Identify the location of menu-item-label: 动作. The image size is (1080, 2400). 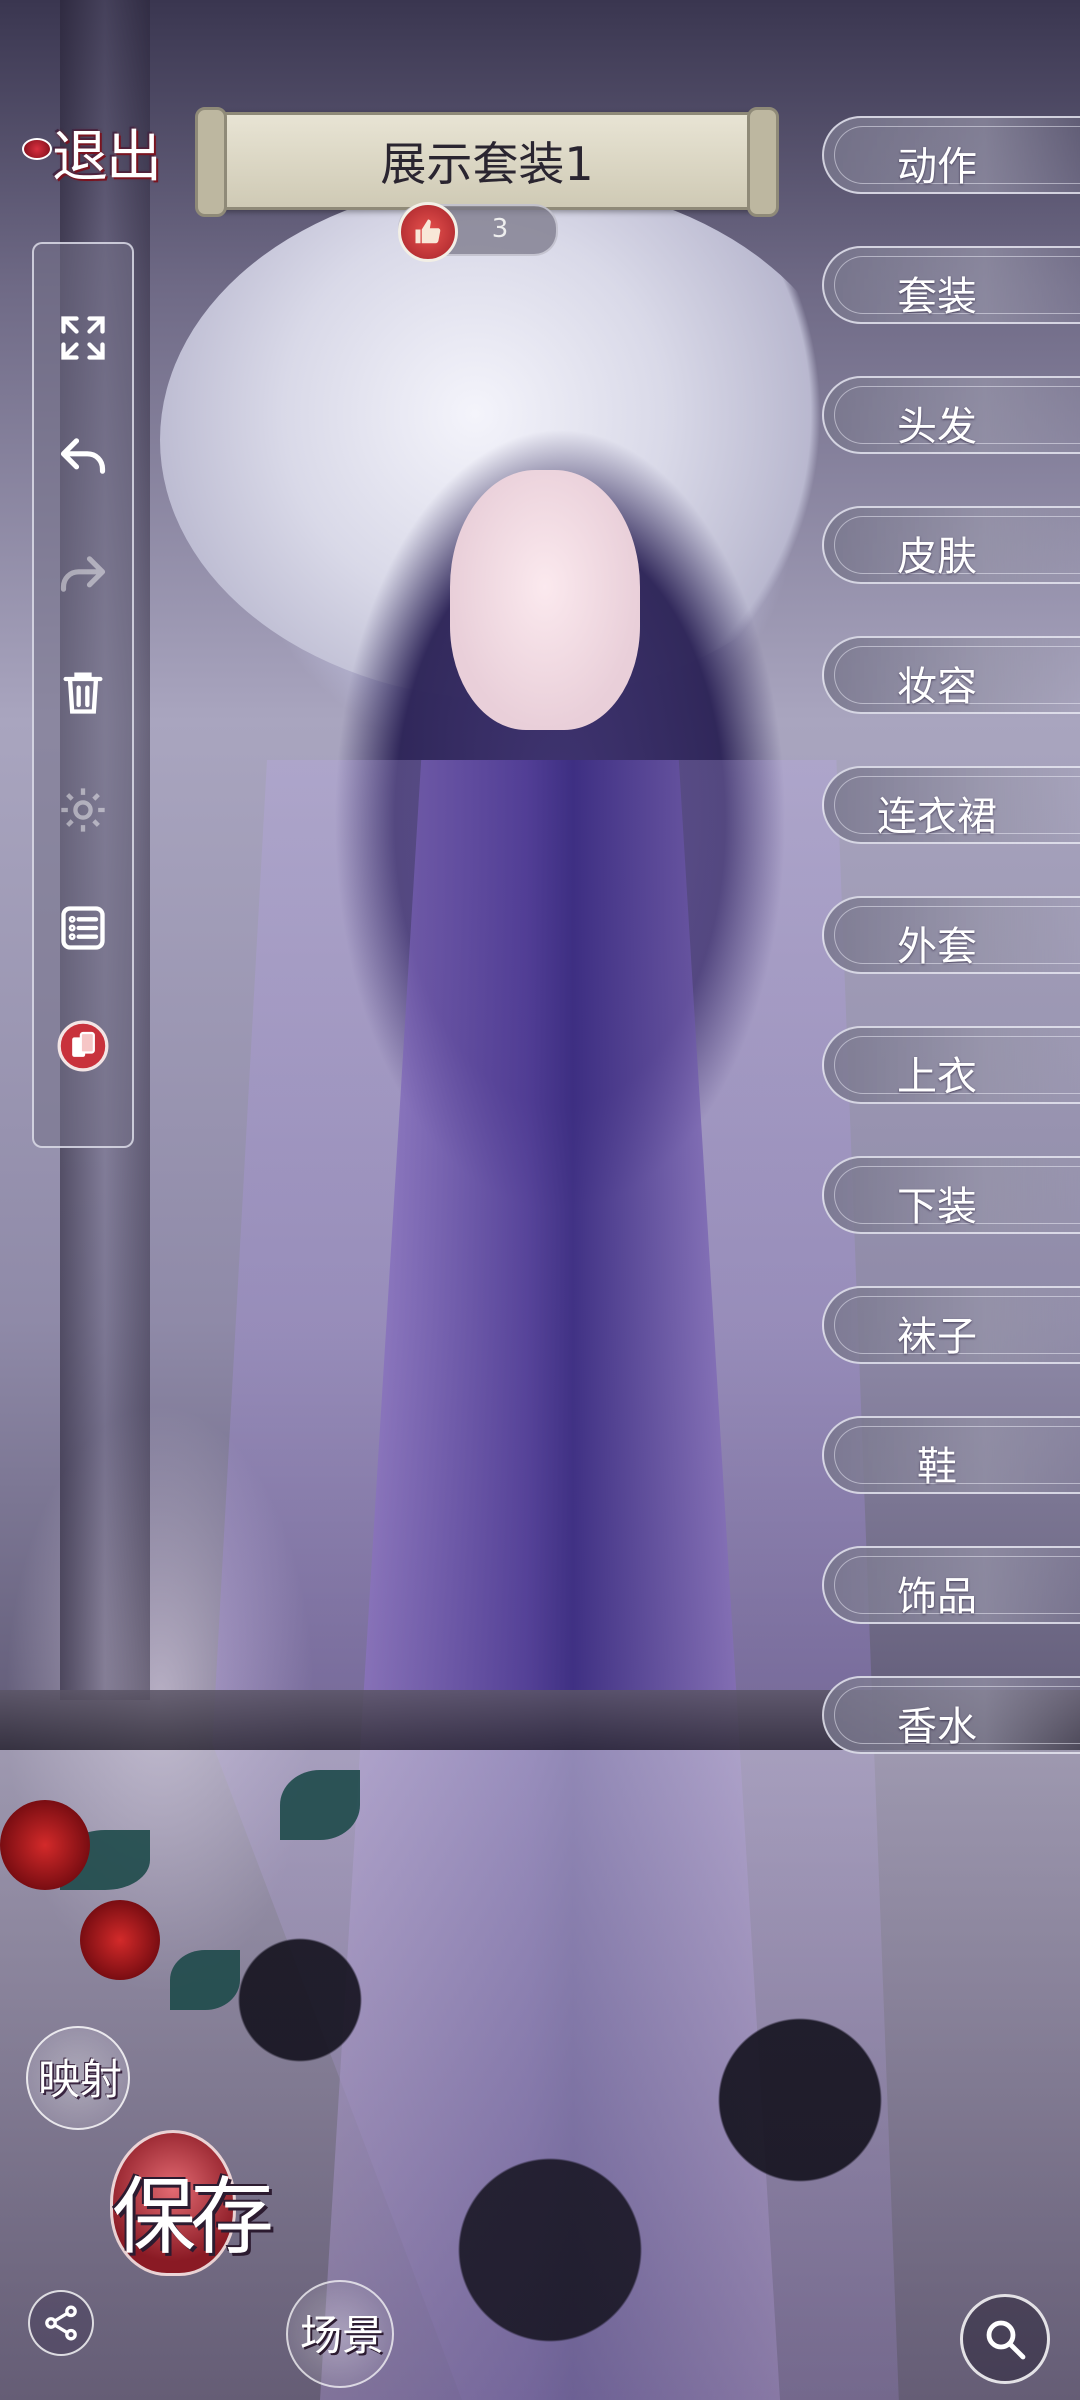
(937, 167).